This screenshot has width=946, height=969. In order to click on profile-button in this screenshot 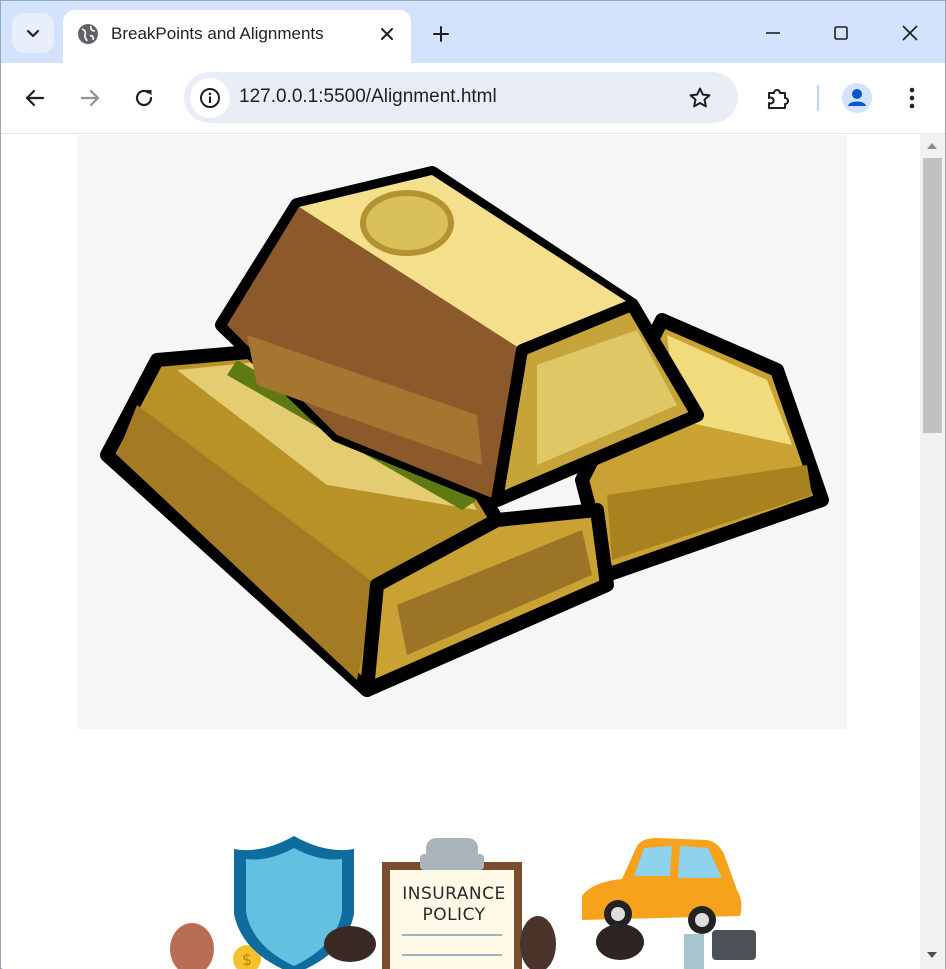, I will do `click(857, 98)`.